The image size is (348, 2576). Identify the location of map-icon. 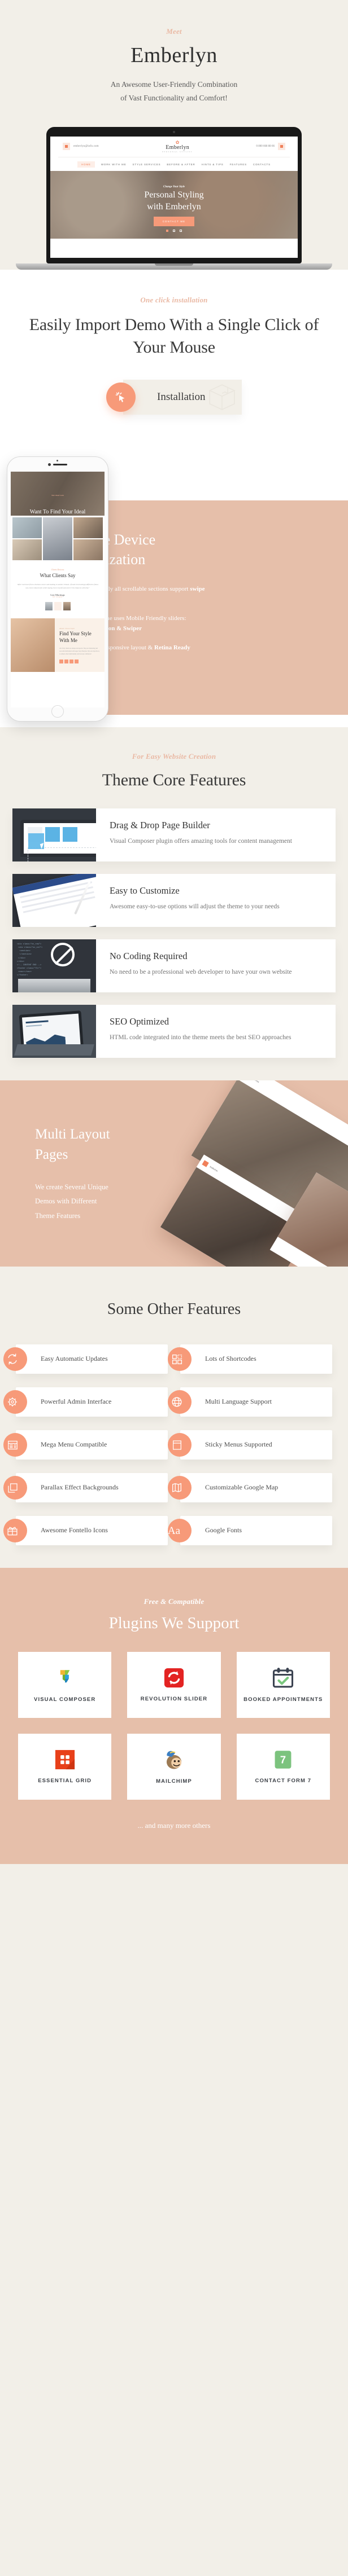
(180, 1488).